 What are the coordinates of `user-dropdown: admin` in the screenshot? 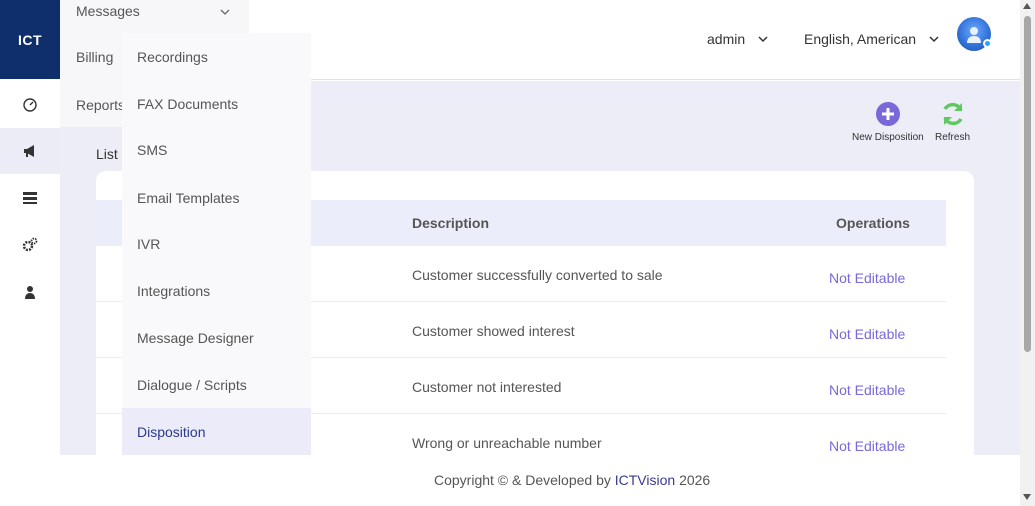 It's located at (738, 39).